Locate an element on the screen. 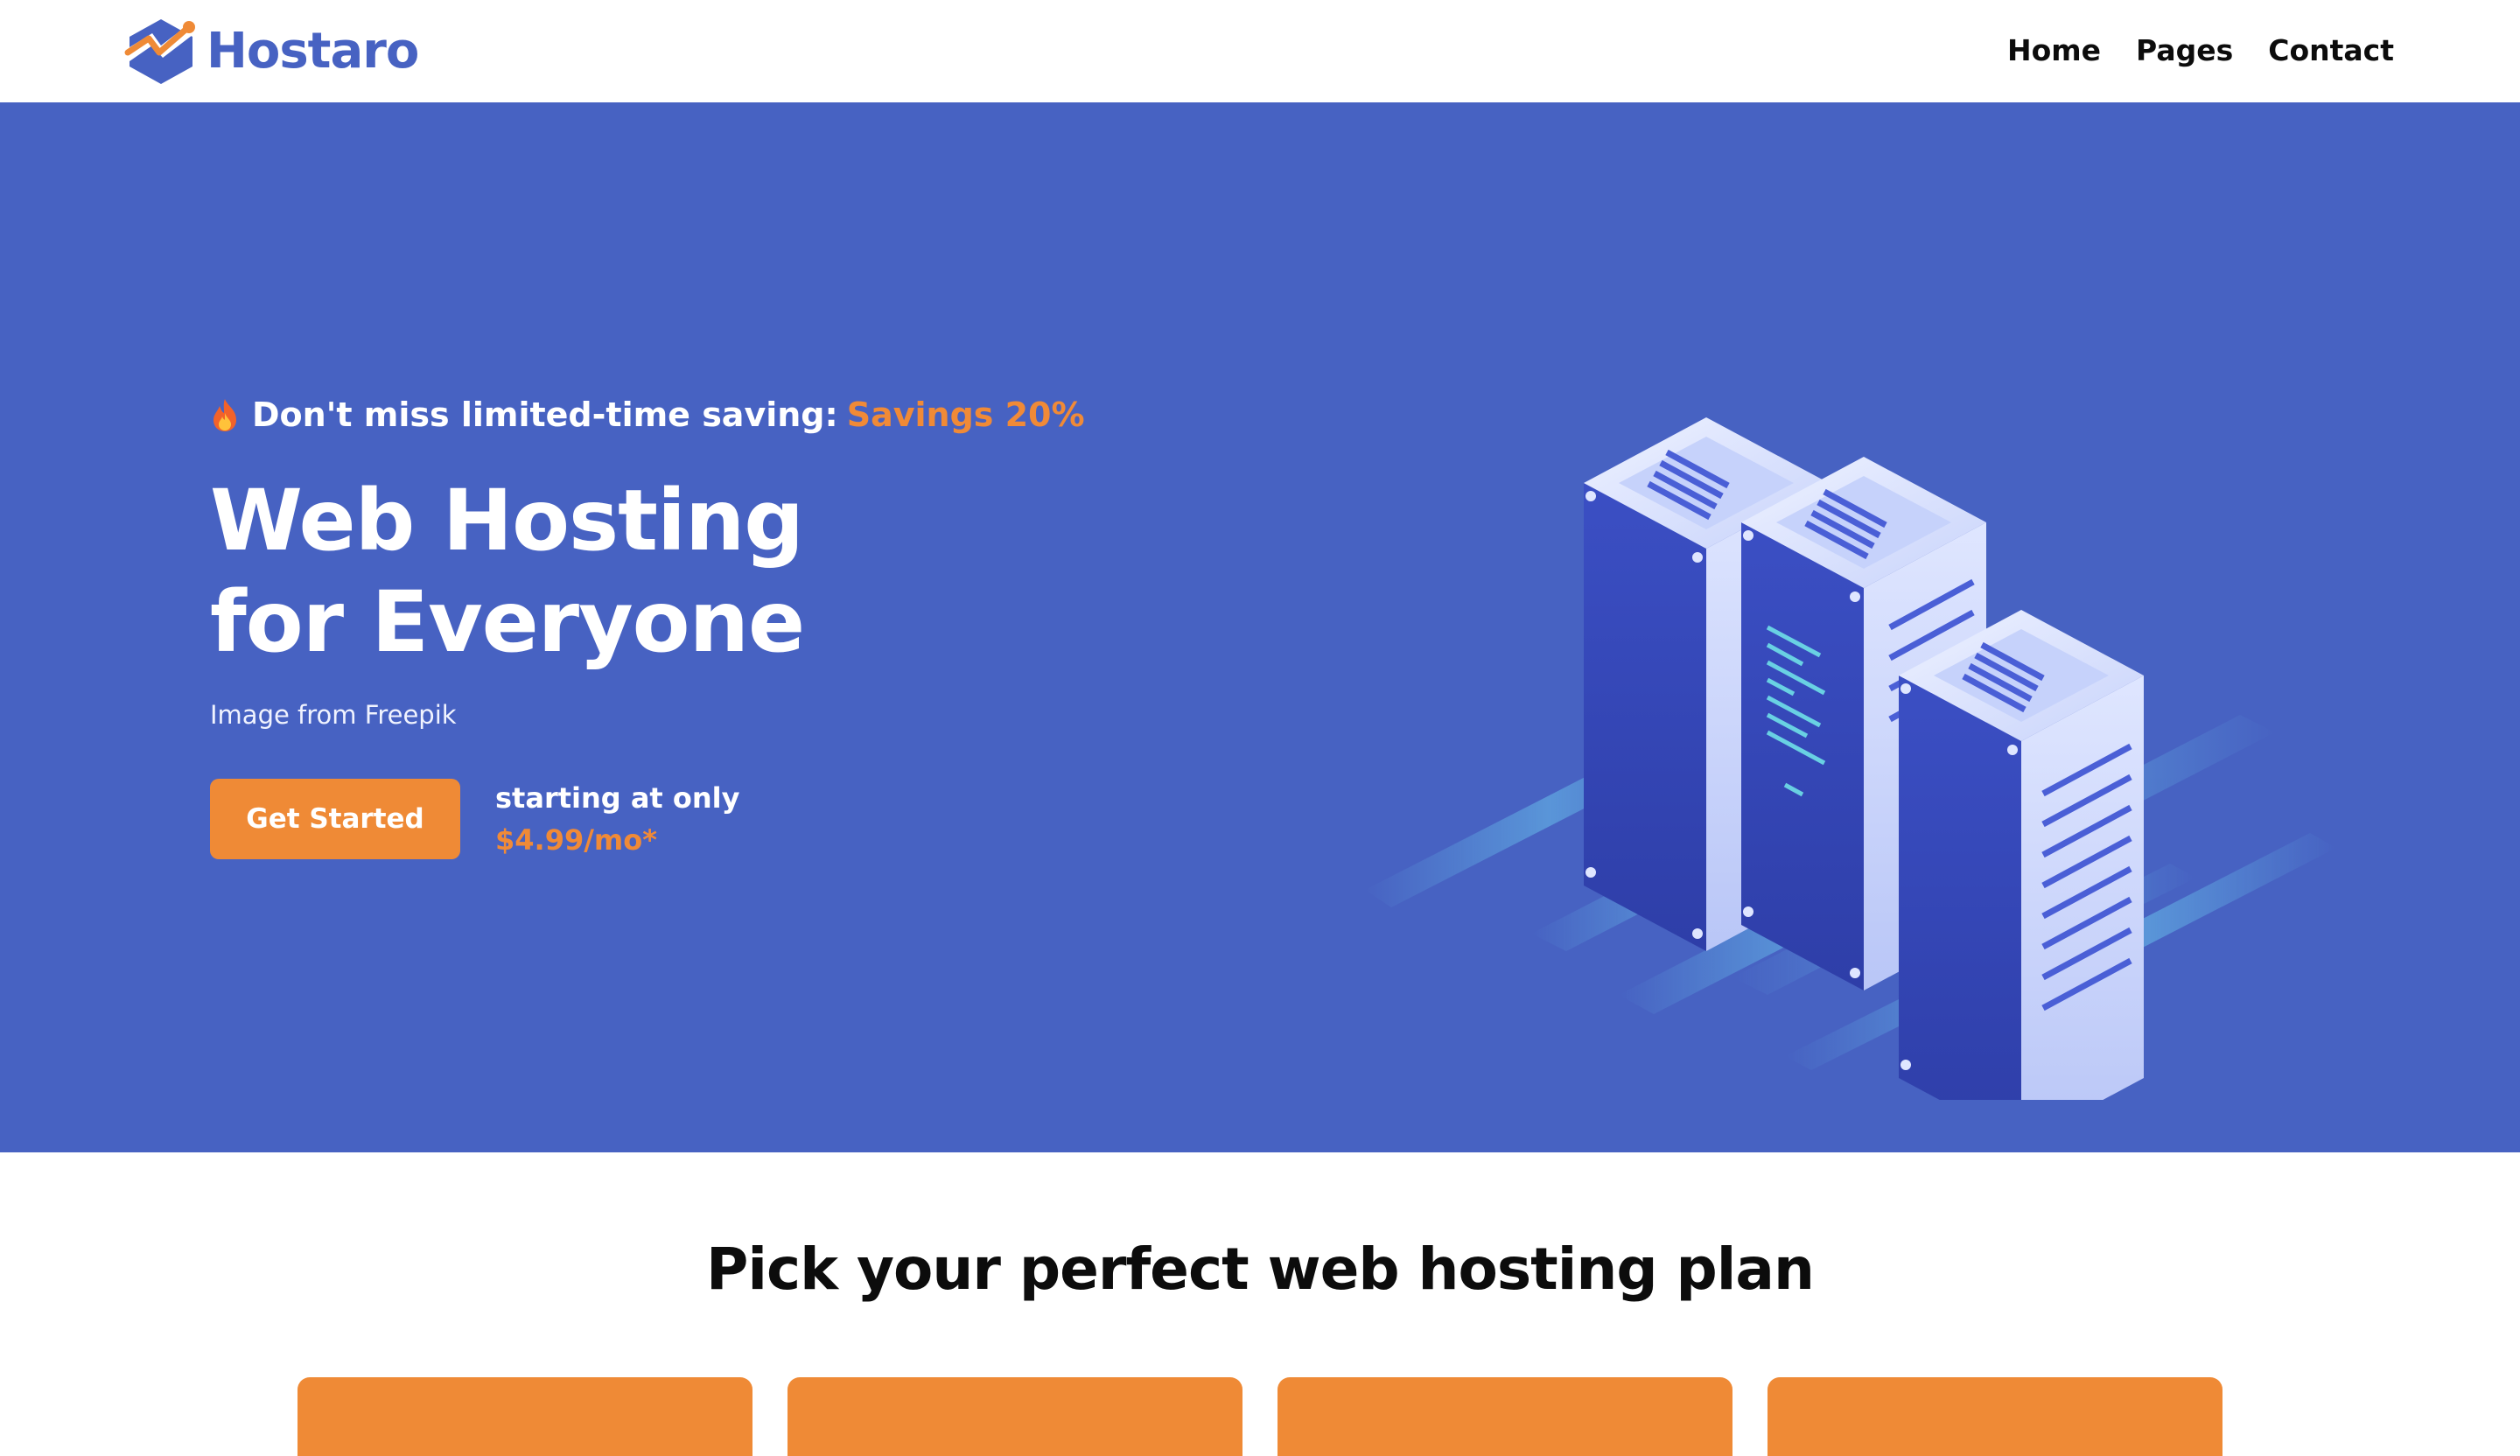  top-navbar: Hostaro Home Pages Contact is located at coordinates (1260, 51).